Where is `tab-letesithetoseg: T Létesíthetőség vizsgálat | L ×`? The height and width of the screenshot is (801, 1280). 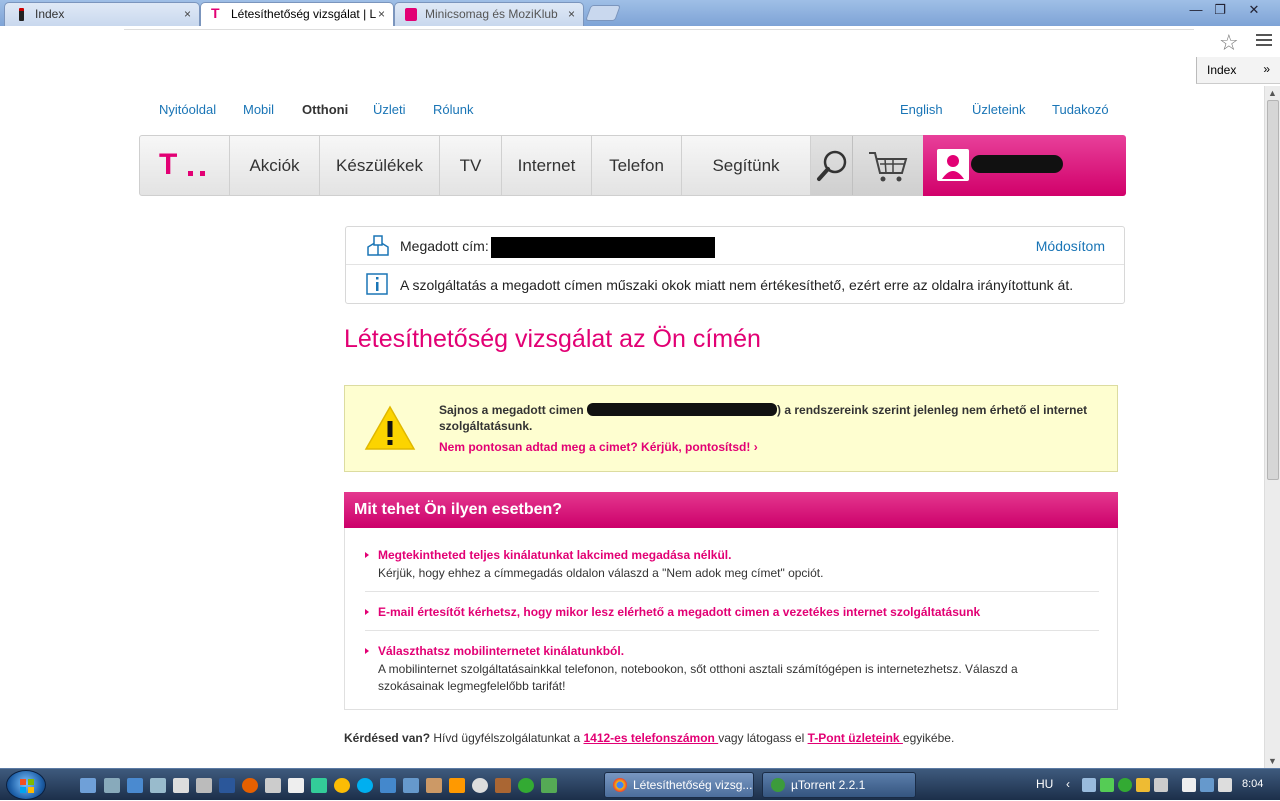
tab-letesithetoseg: T Létesíthetőség vizsgálat | L × is located at coordinates (297, 14).